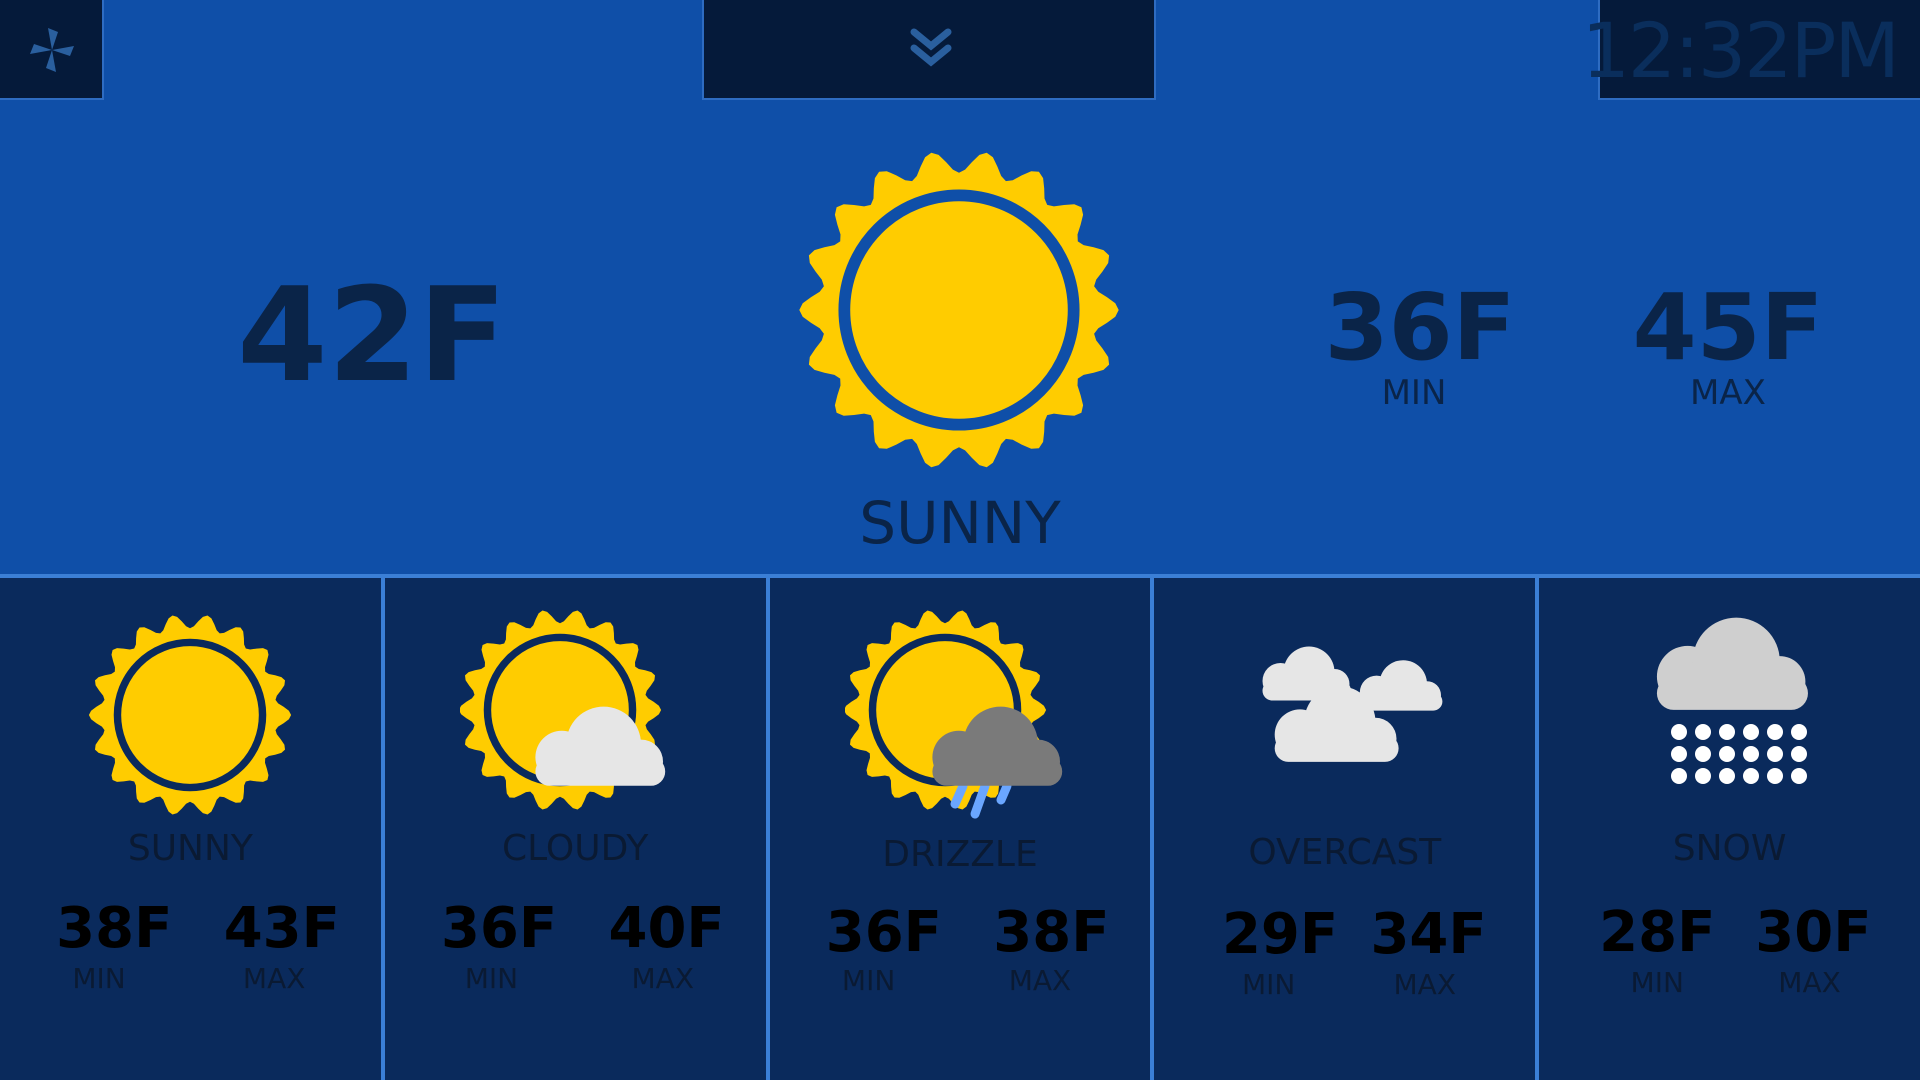 Image resolution: width=1920 pixels, height=1080 pixels. I want to click on overcast-icon, so click(1352, 704).